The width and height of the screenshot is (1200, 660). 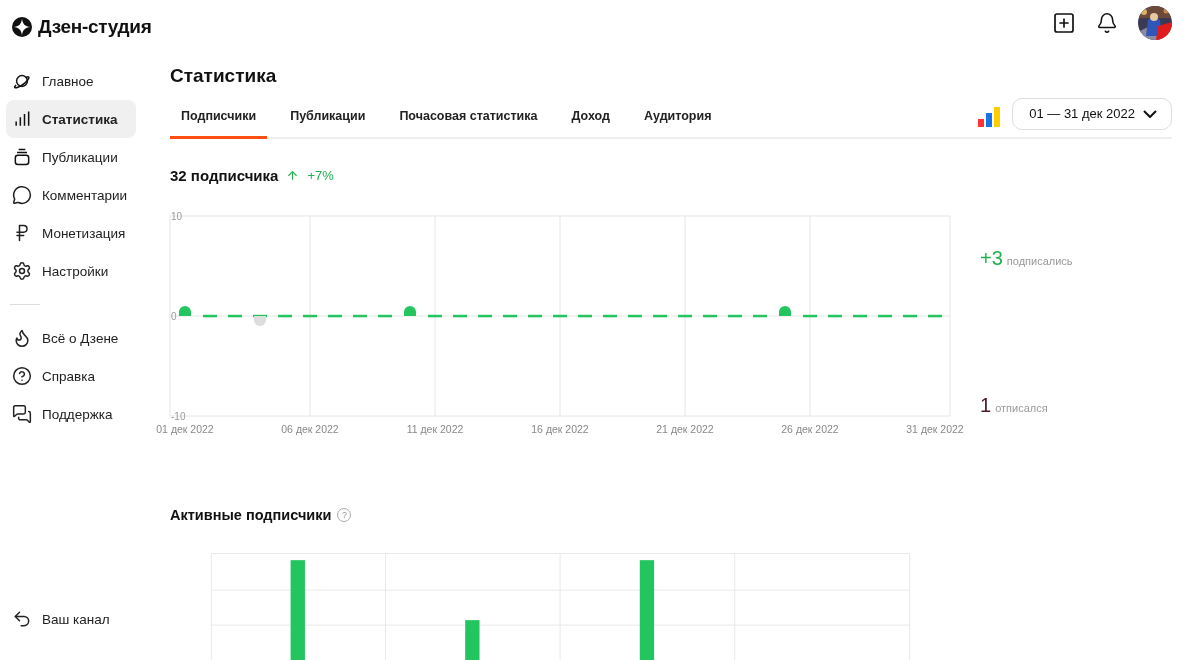 I want to click on notifications-button, so click(x=1107, y=23).